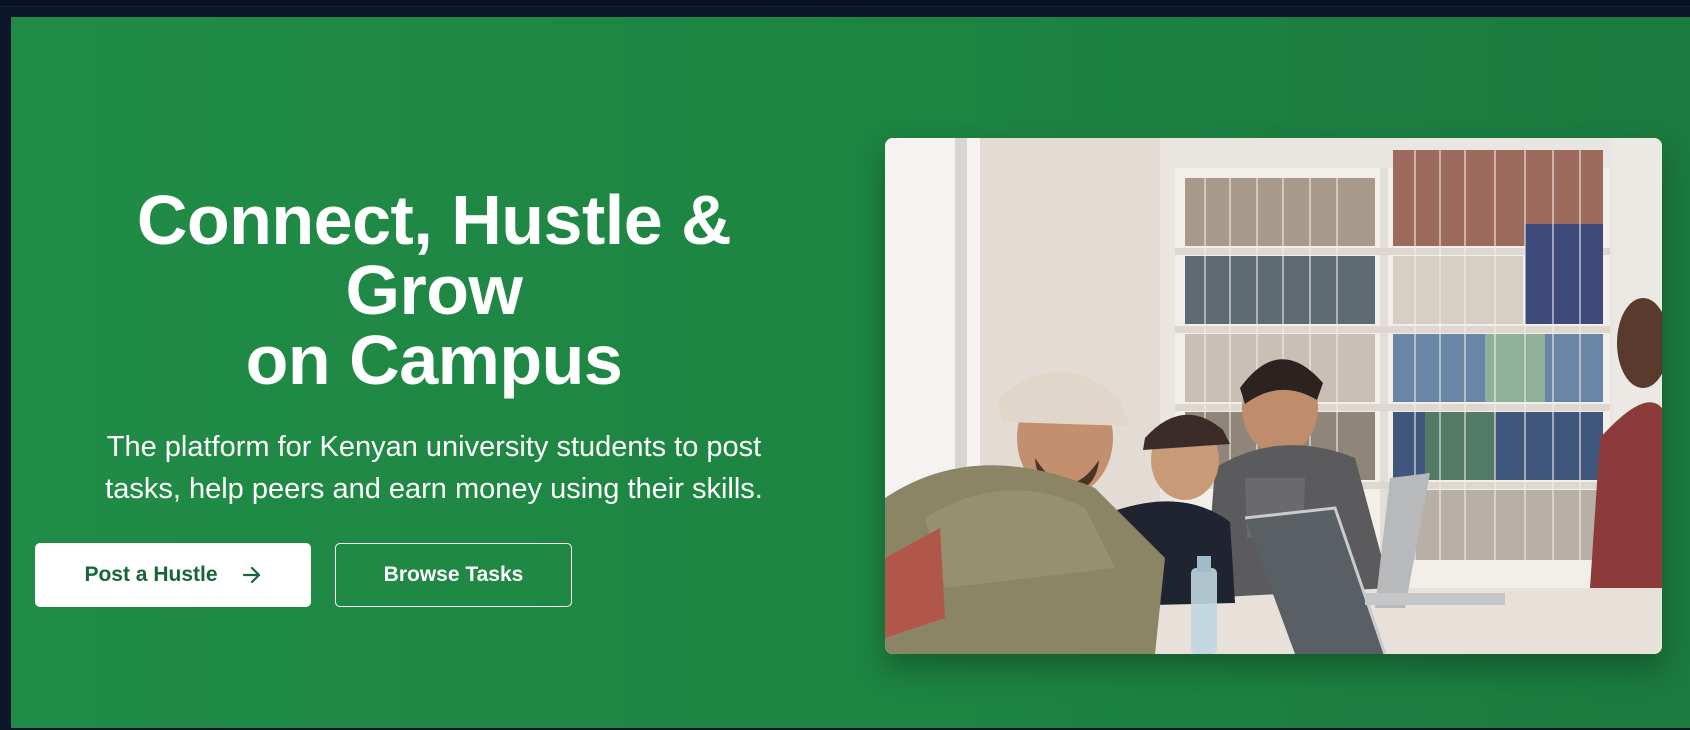 The width and height of the screenshot is (1690, 730). I want to click on browse-tasks-button: Browse Tasks, so click(453, 575).